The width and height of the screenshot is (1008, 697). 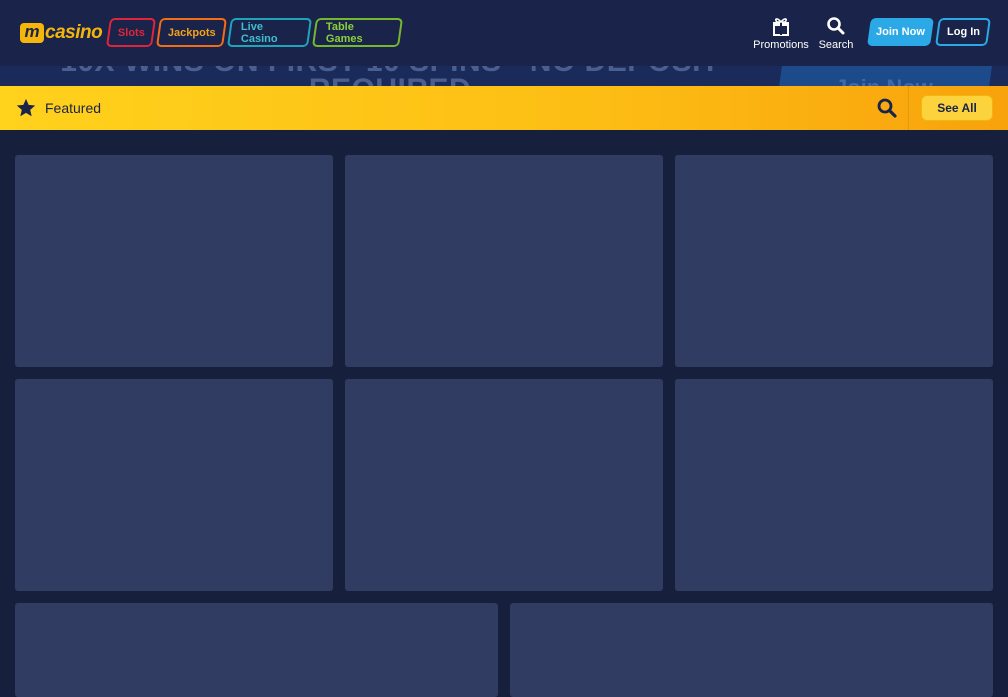 I want to click on search-icon, so click(x=836, y=26).